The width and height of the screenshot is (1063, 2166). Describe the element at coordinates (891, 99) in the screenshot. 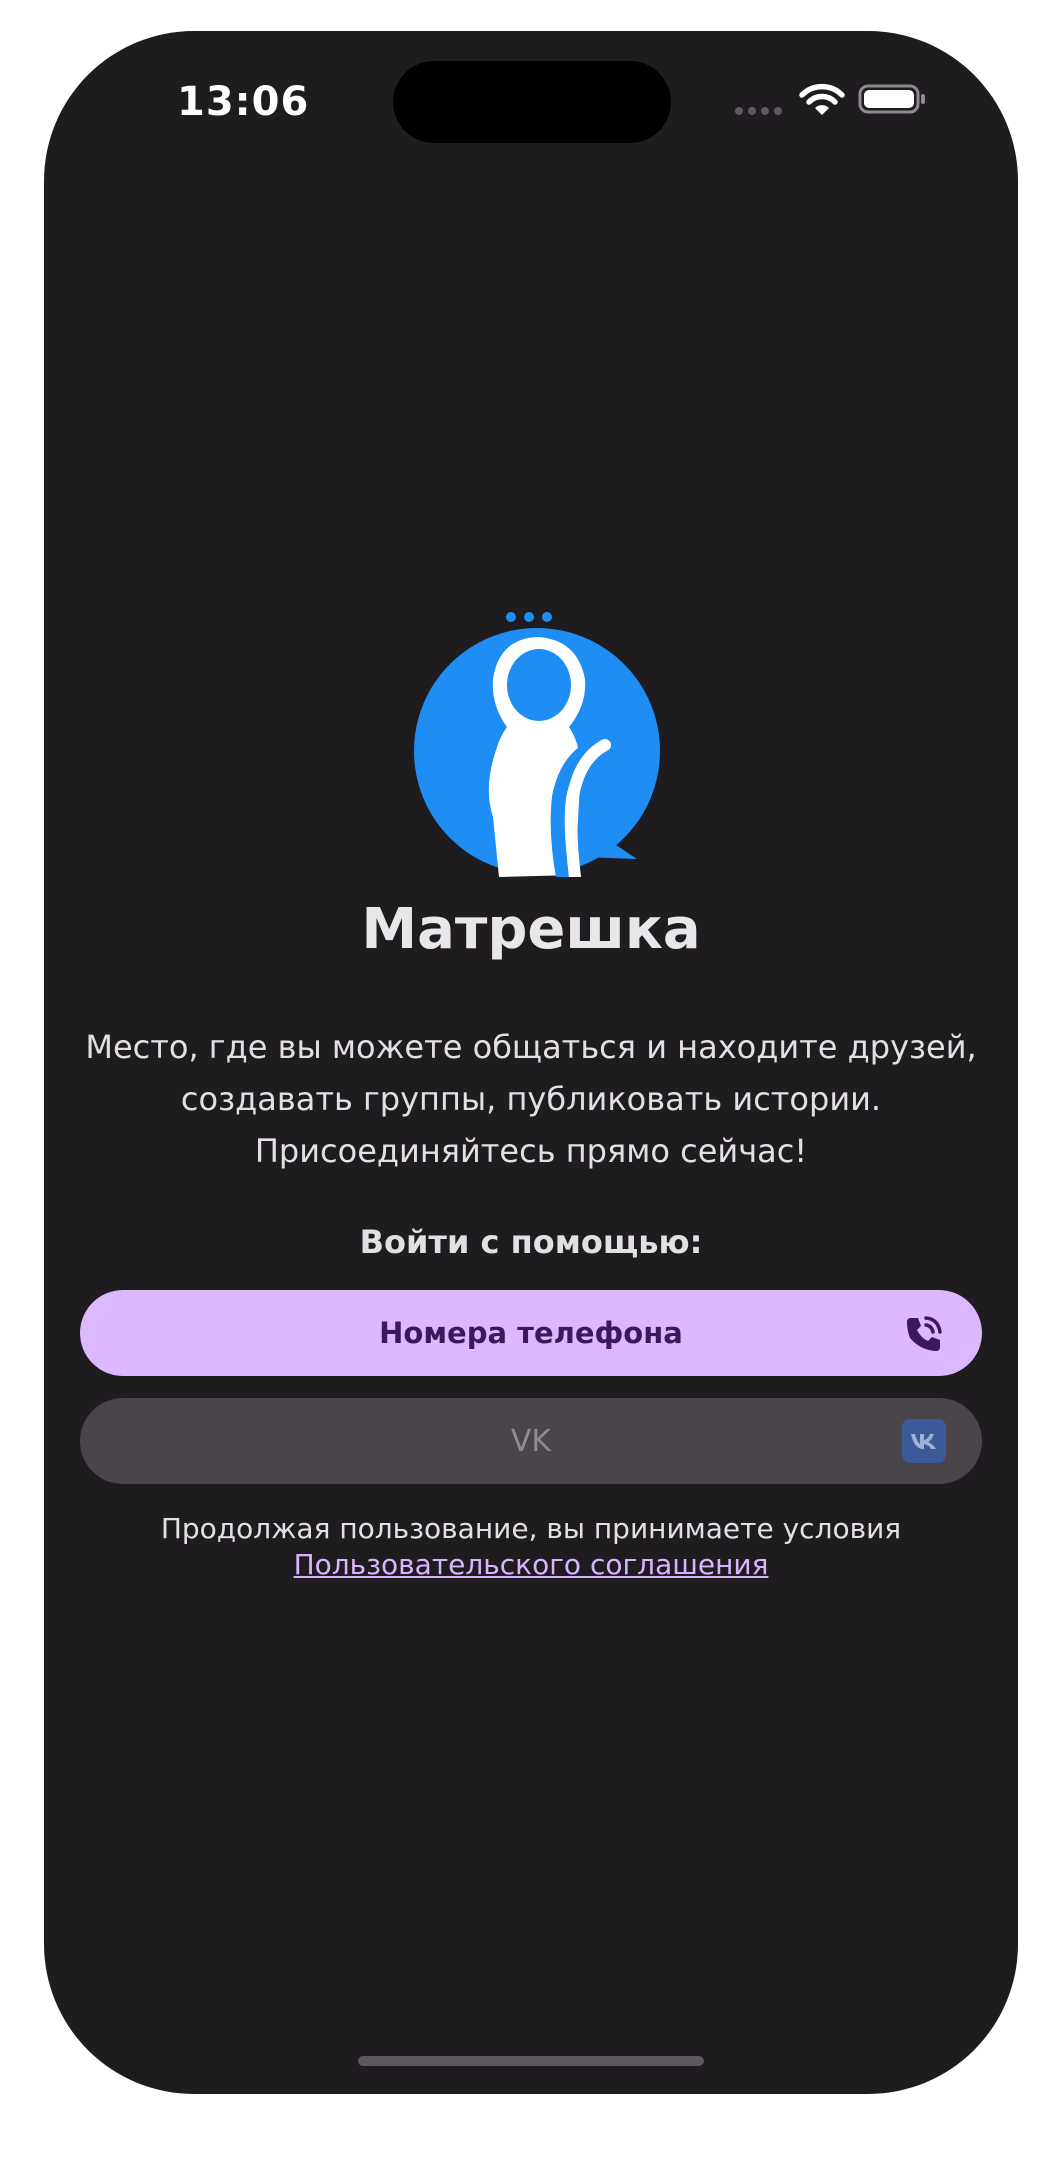

I see `battery-icon` at that location.